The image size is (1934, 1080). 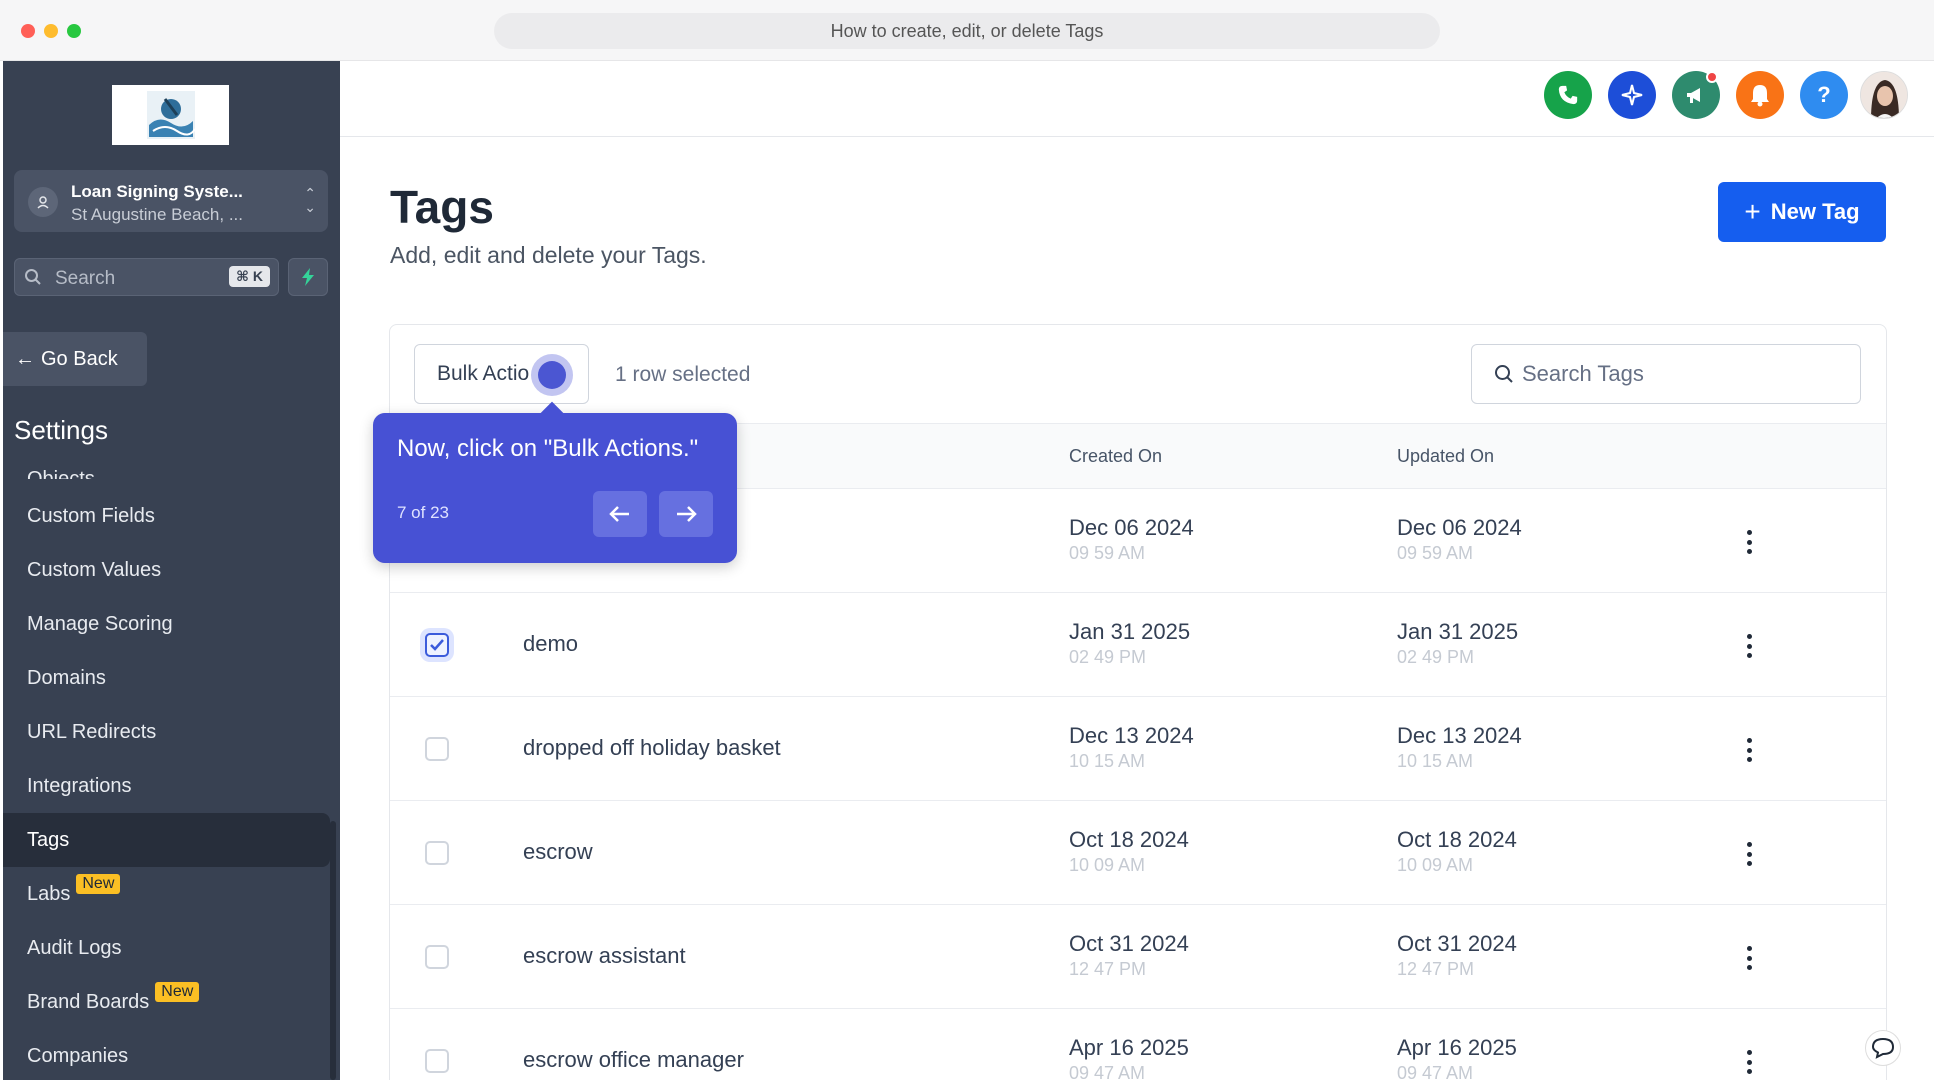 I want to click on logo-icon, so click(x=171, y=115).